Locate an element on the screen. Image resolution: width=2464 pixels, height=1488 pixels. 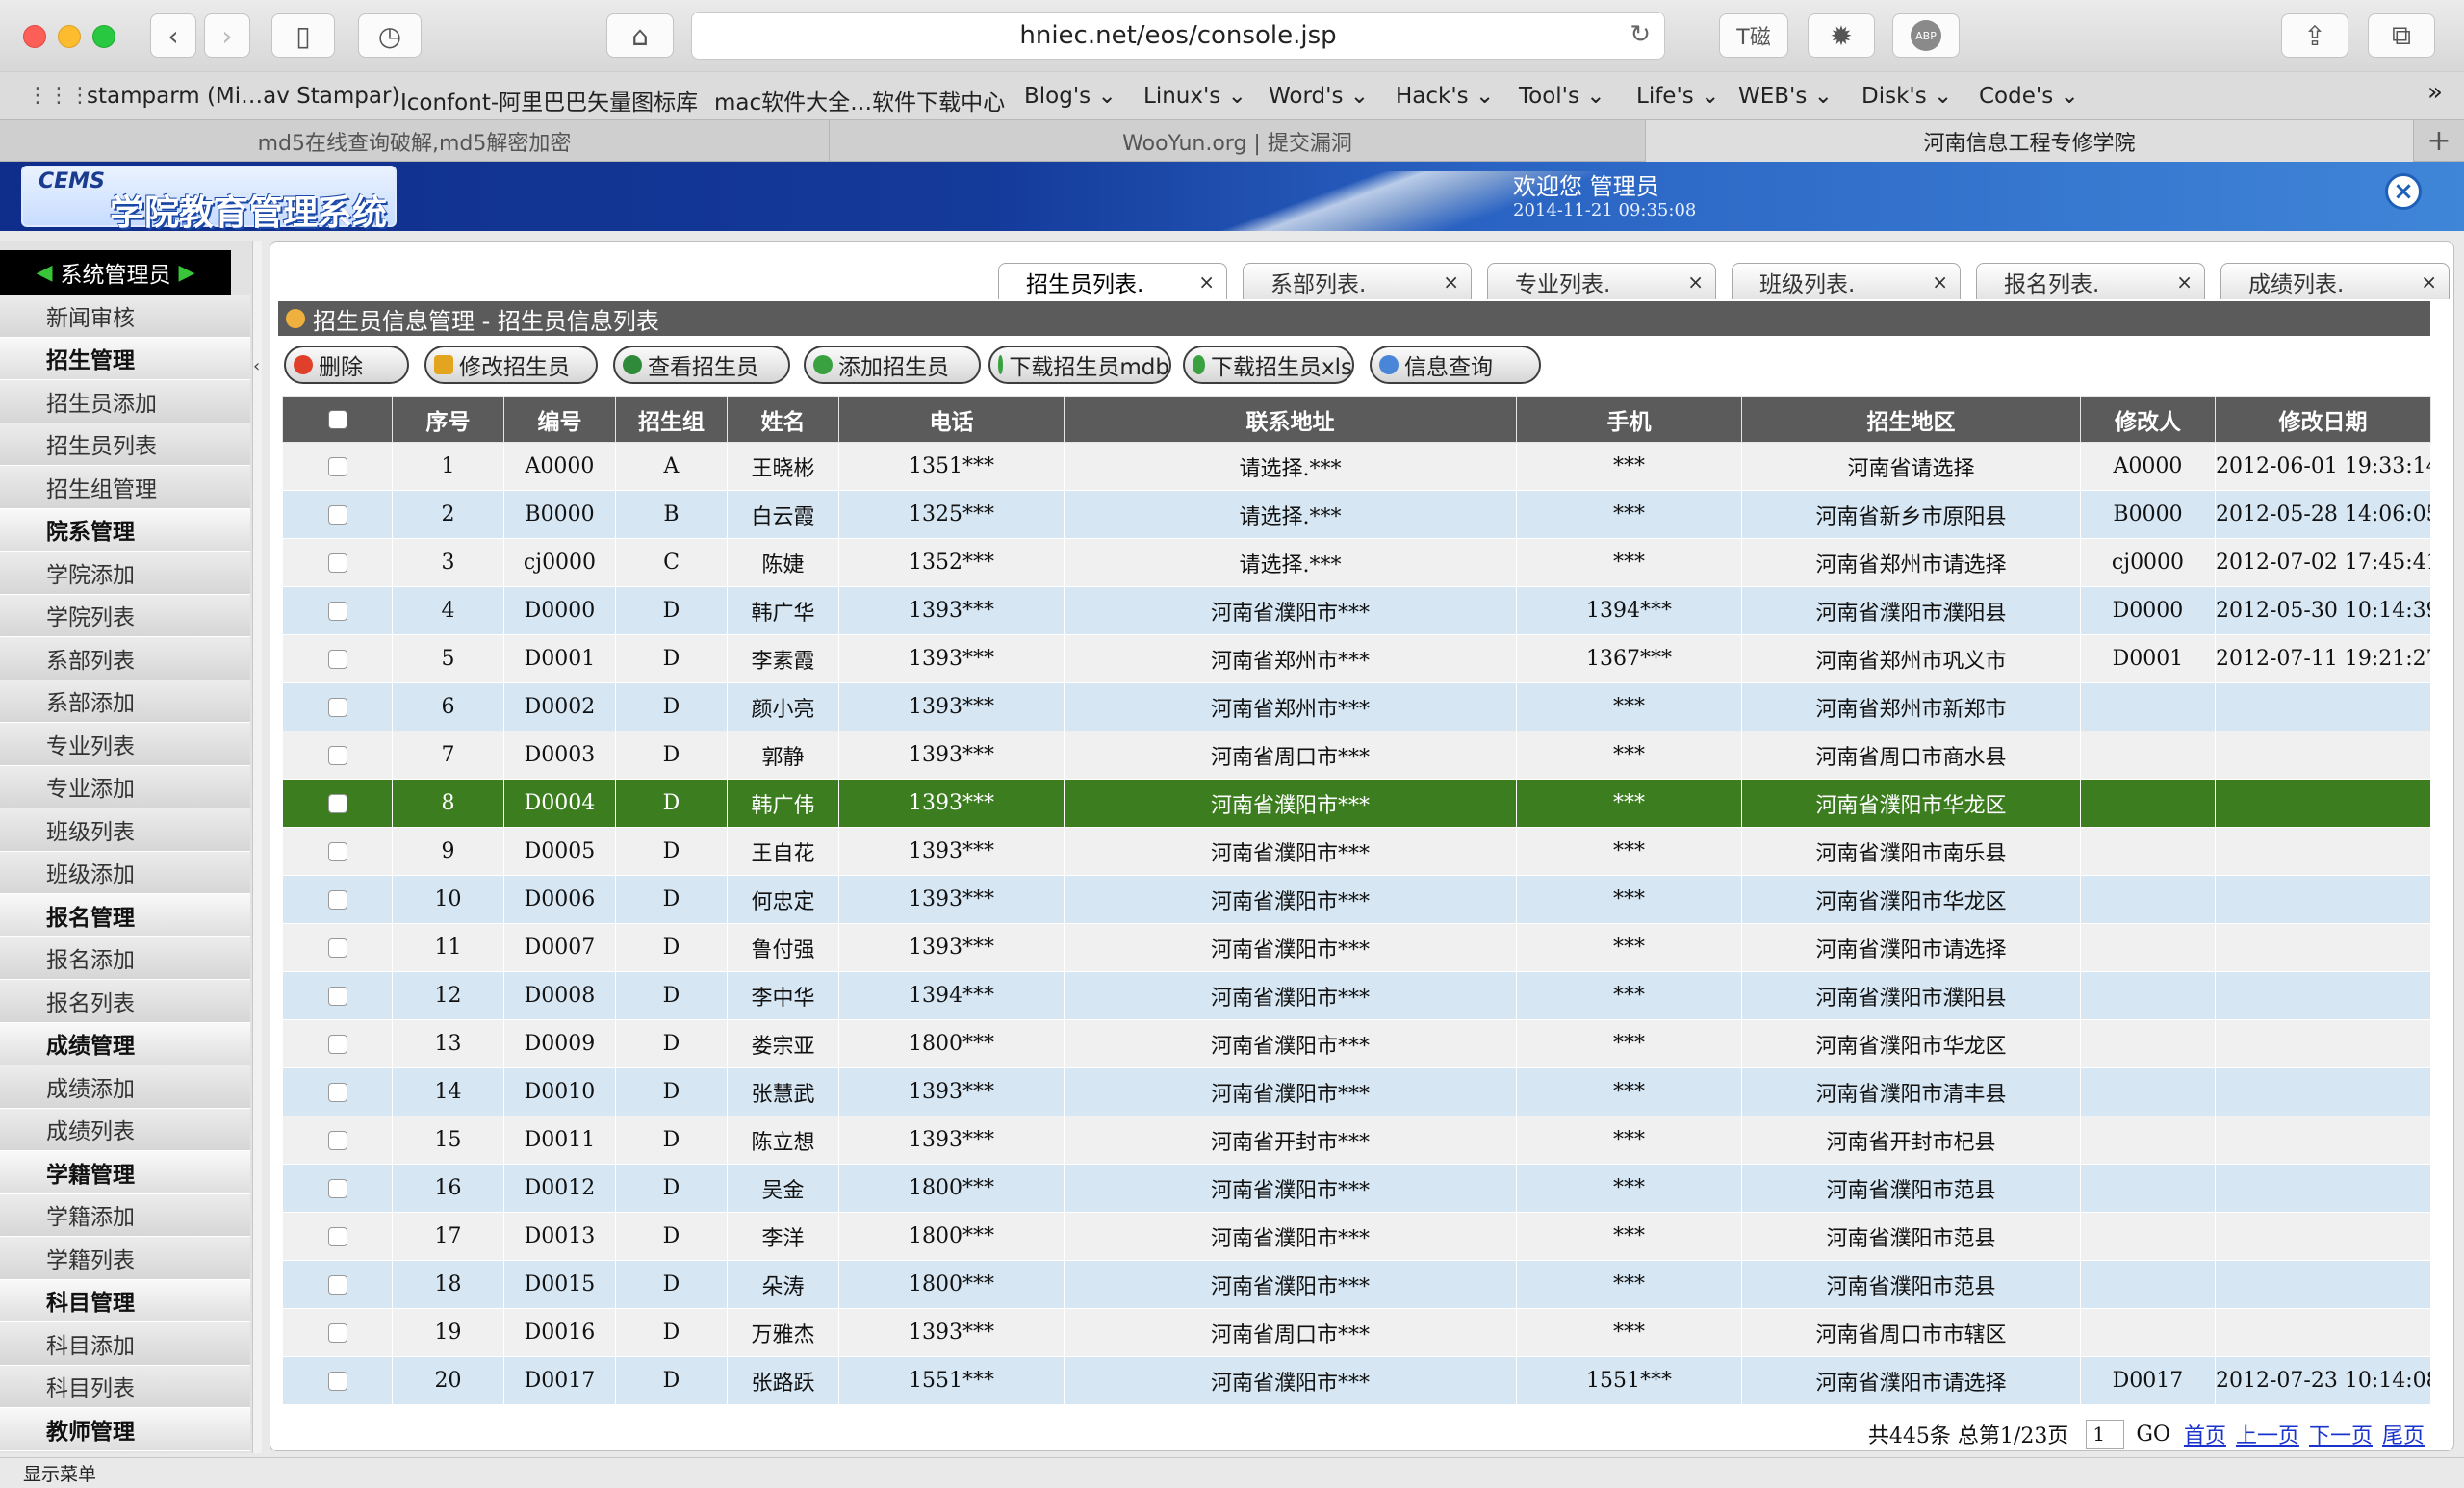
tab-major-list: 专业列表. × is located at coordinates (1601, 281).